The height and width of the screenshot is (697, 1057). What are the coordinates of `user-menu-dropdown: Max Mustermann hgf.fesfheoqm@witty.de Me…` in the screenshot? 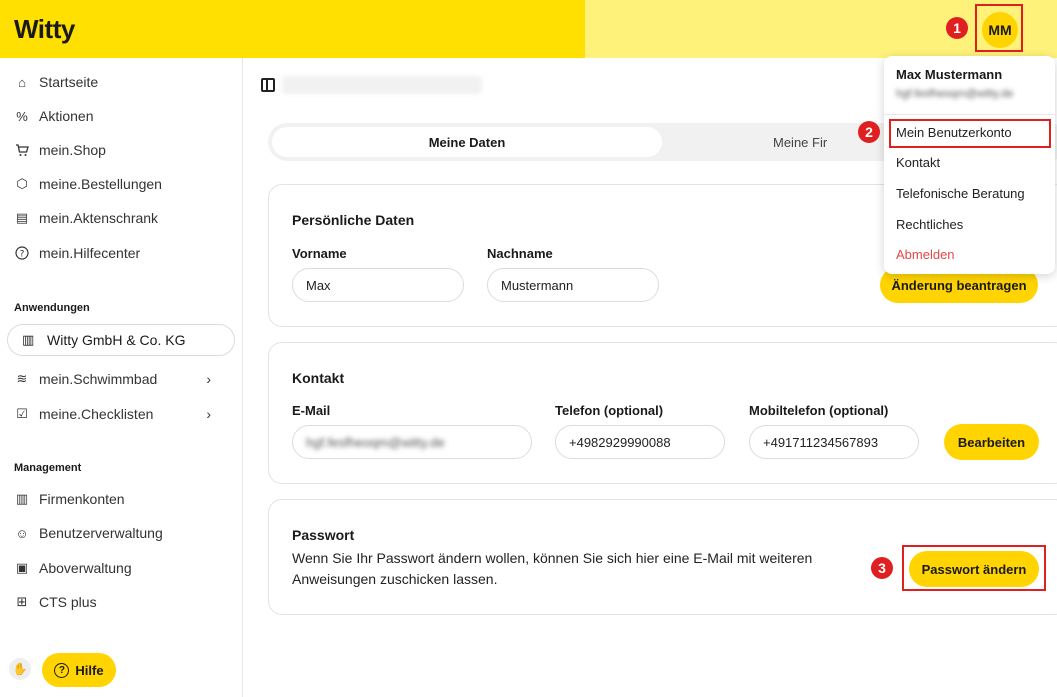 It's located at (969, 165).